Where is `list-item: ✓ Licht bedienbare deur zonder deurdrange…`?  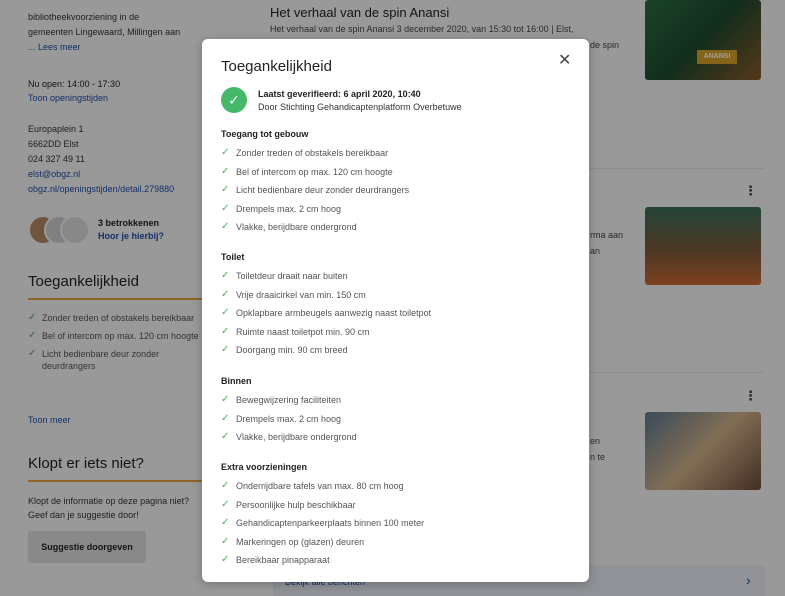
list-item: ✓ Licht bedienbare deur zonder deurdrange… is located at coordinates (401, 193).